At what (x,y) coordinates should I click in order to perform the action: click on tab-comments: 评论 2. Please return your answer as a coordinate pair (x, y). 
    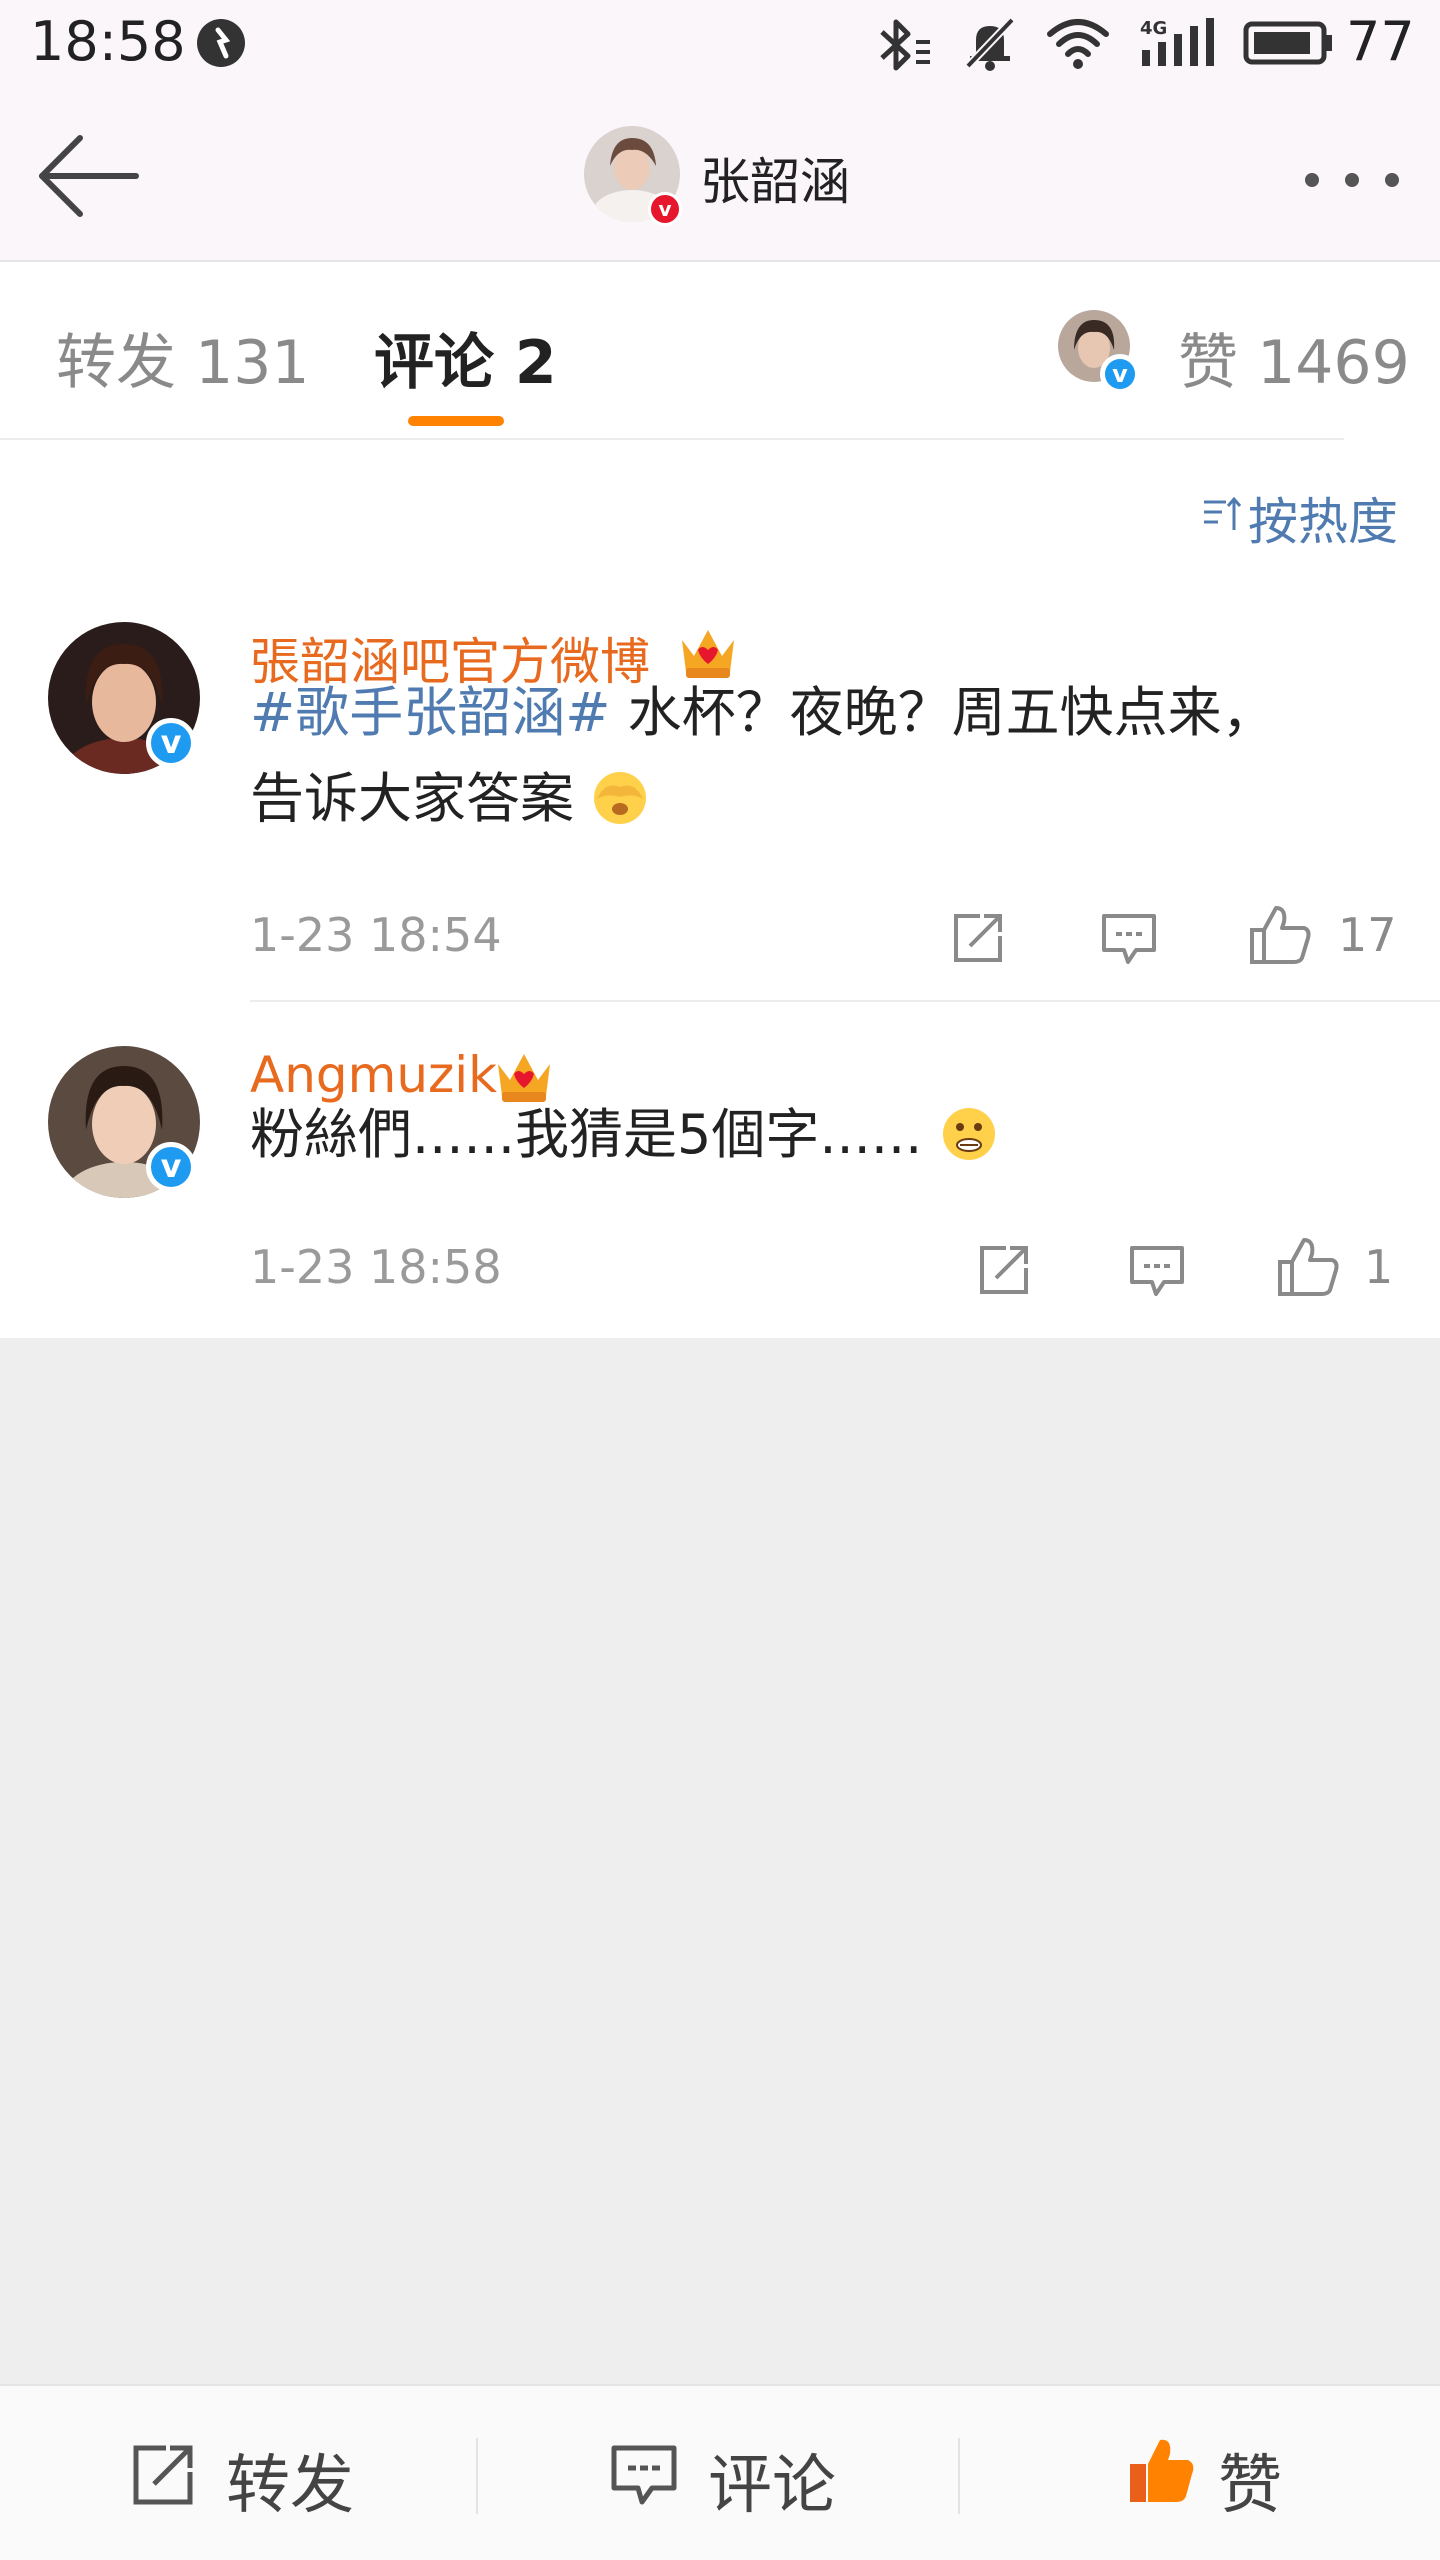
    Looking at the image, I should click on (465, 357).